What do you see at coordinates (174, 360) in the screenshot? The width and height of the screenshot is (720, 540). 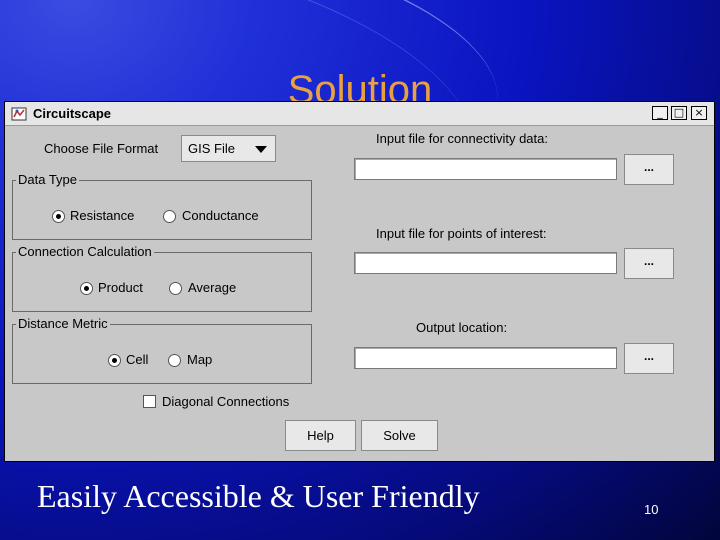 I see `radio-map` at bounding box center [174, 360].